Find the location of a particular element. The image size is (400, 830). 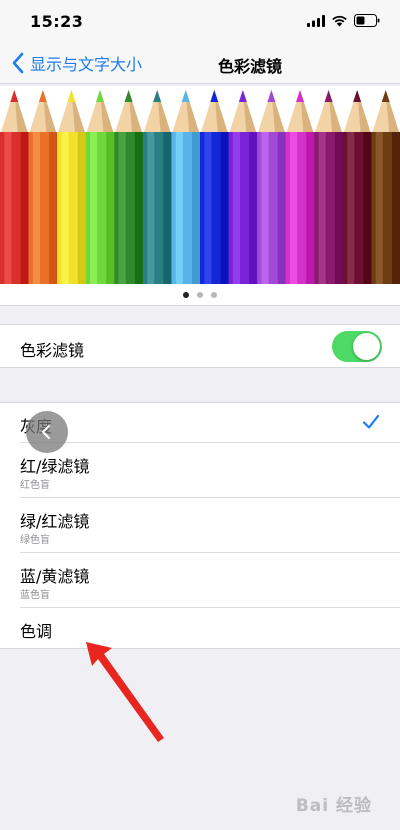

floating-back-button is located at coordinates (47, 432).